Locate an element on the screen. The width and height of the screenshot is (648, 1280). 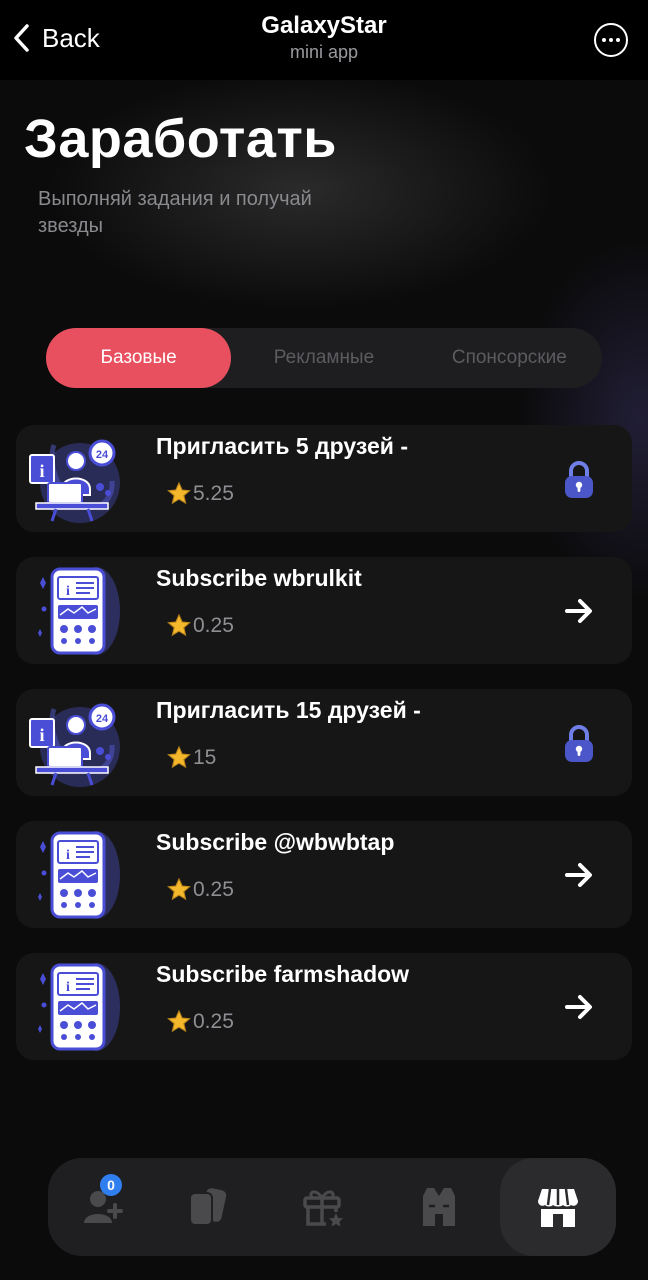
reward-amount: 5.25 is located at coordinates (213, 493).